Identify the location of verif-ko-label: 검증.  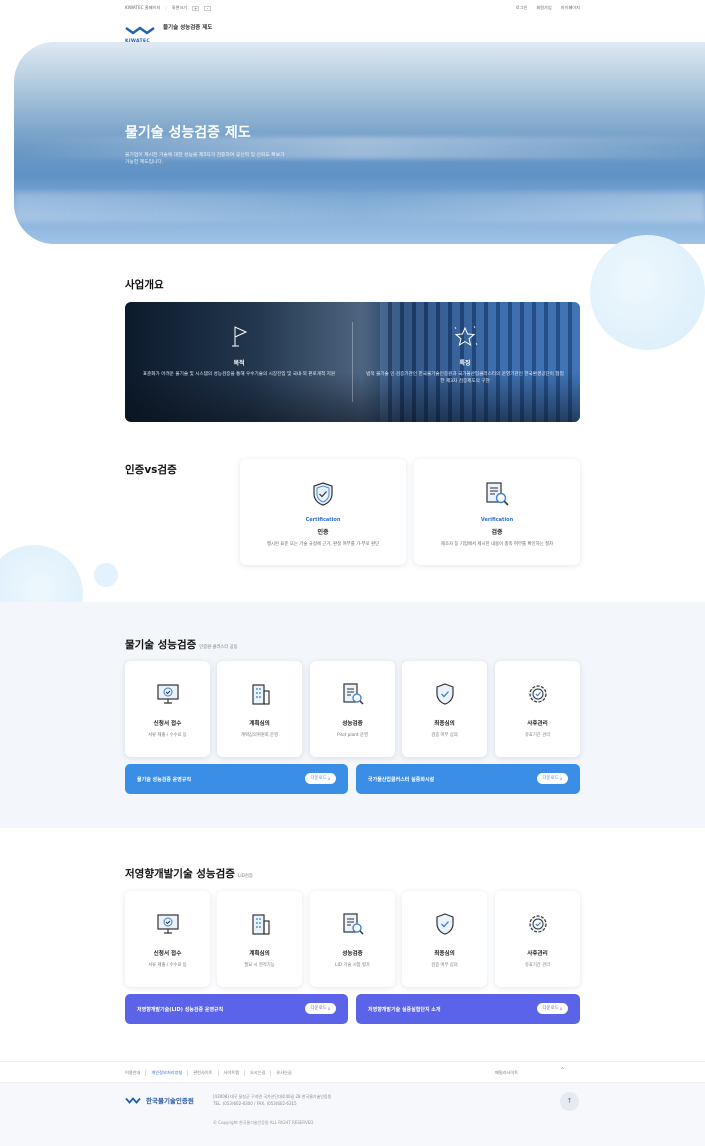
(497, 532).